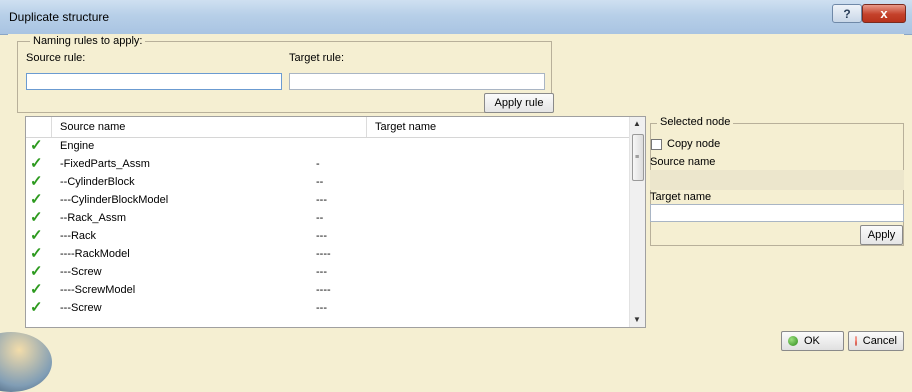  I want to click on help-button: ?, so click(847, 13).